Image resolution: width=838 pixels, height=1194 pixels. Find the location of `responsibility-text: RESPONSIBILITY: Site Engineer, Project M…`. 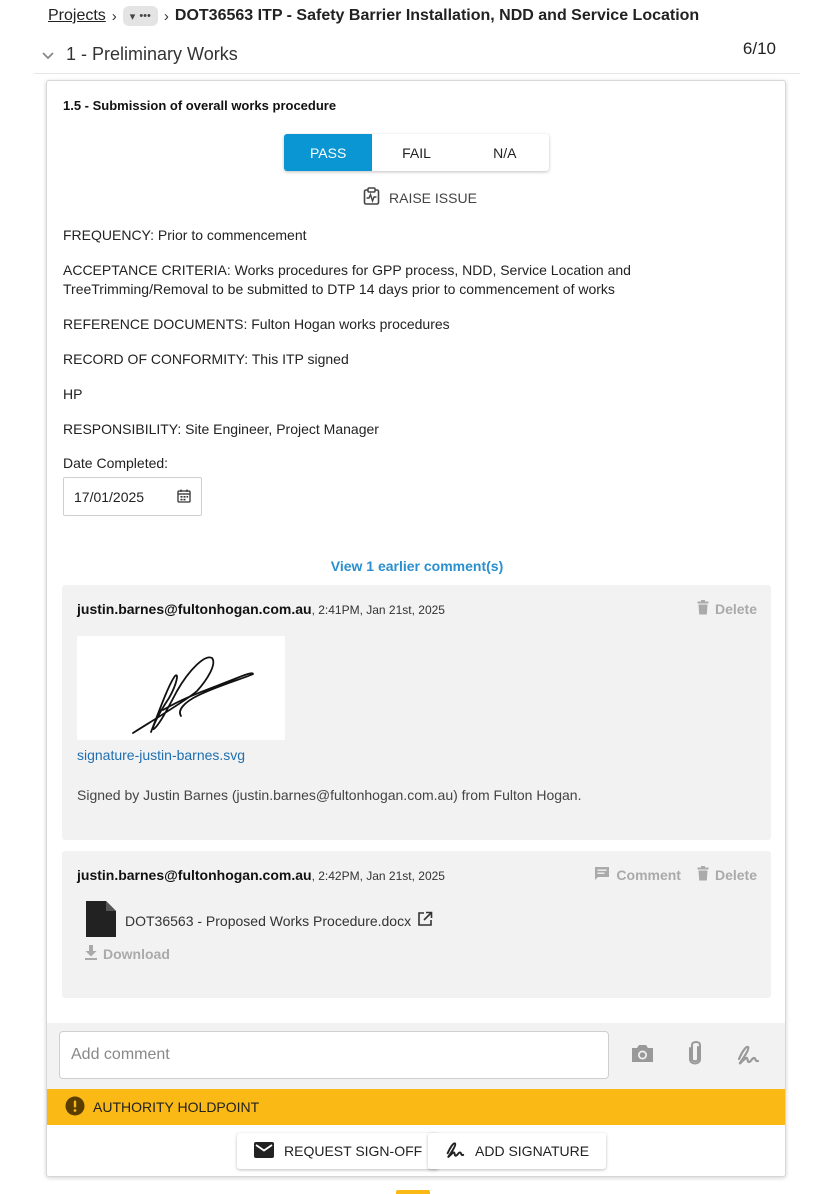

responsibility-text: RESPONSIBILITY: Site Engineer, Project M… is located at coordinates (221, 429).